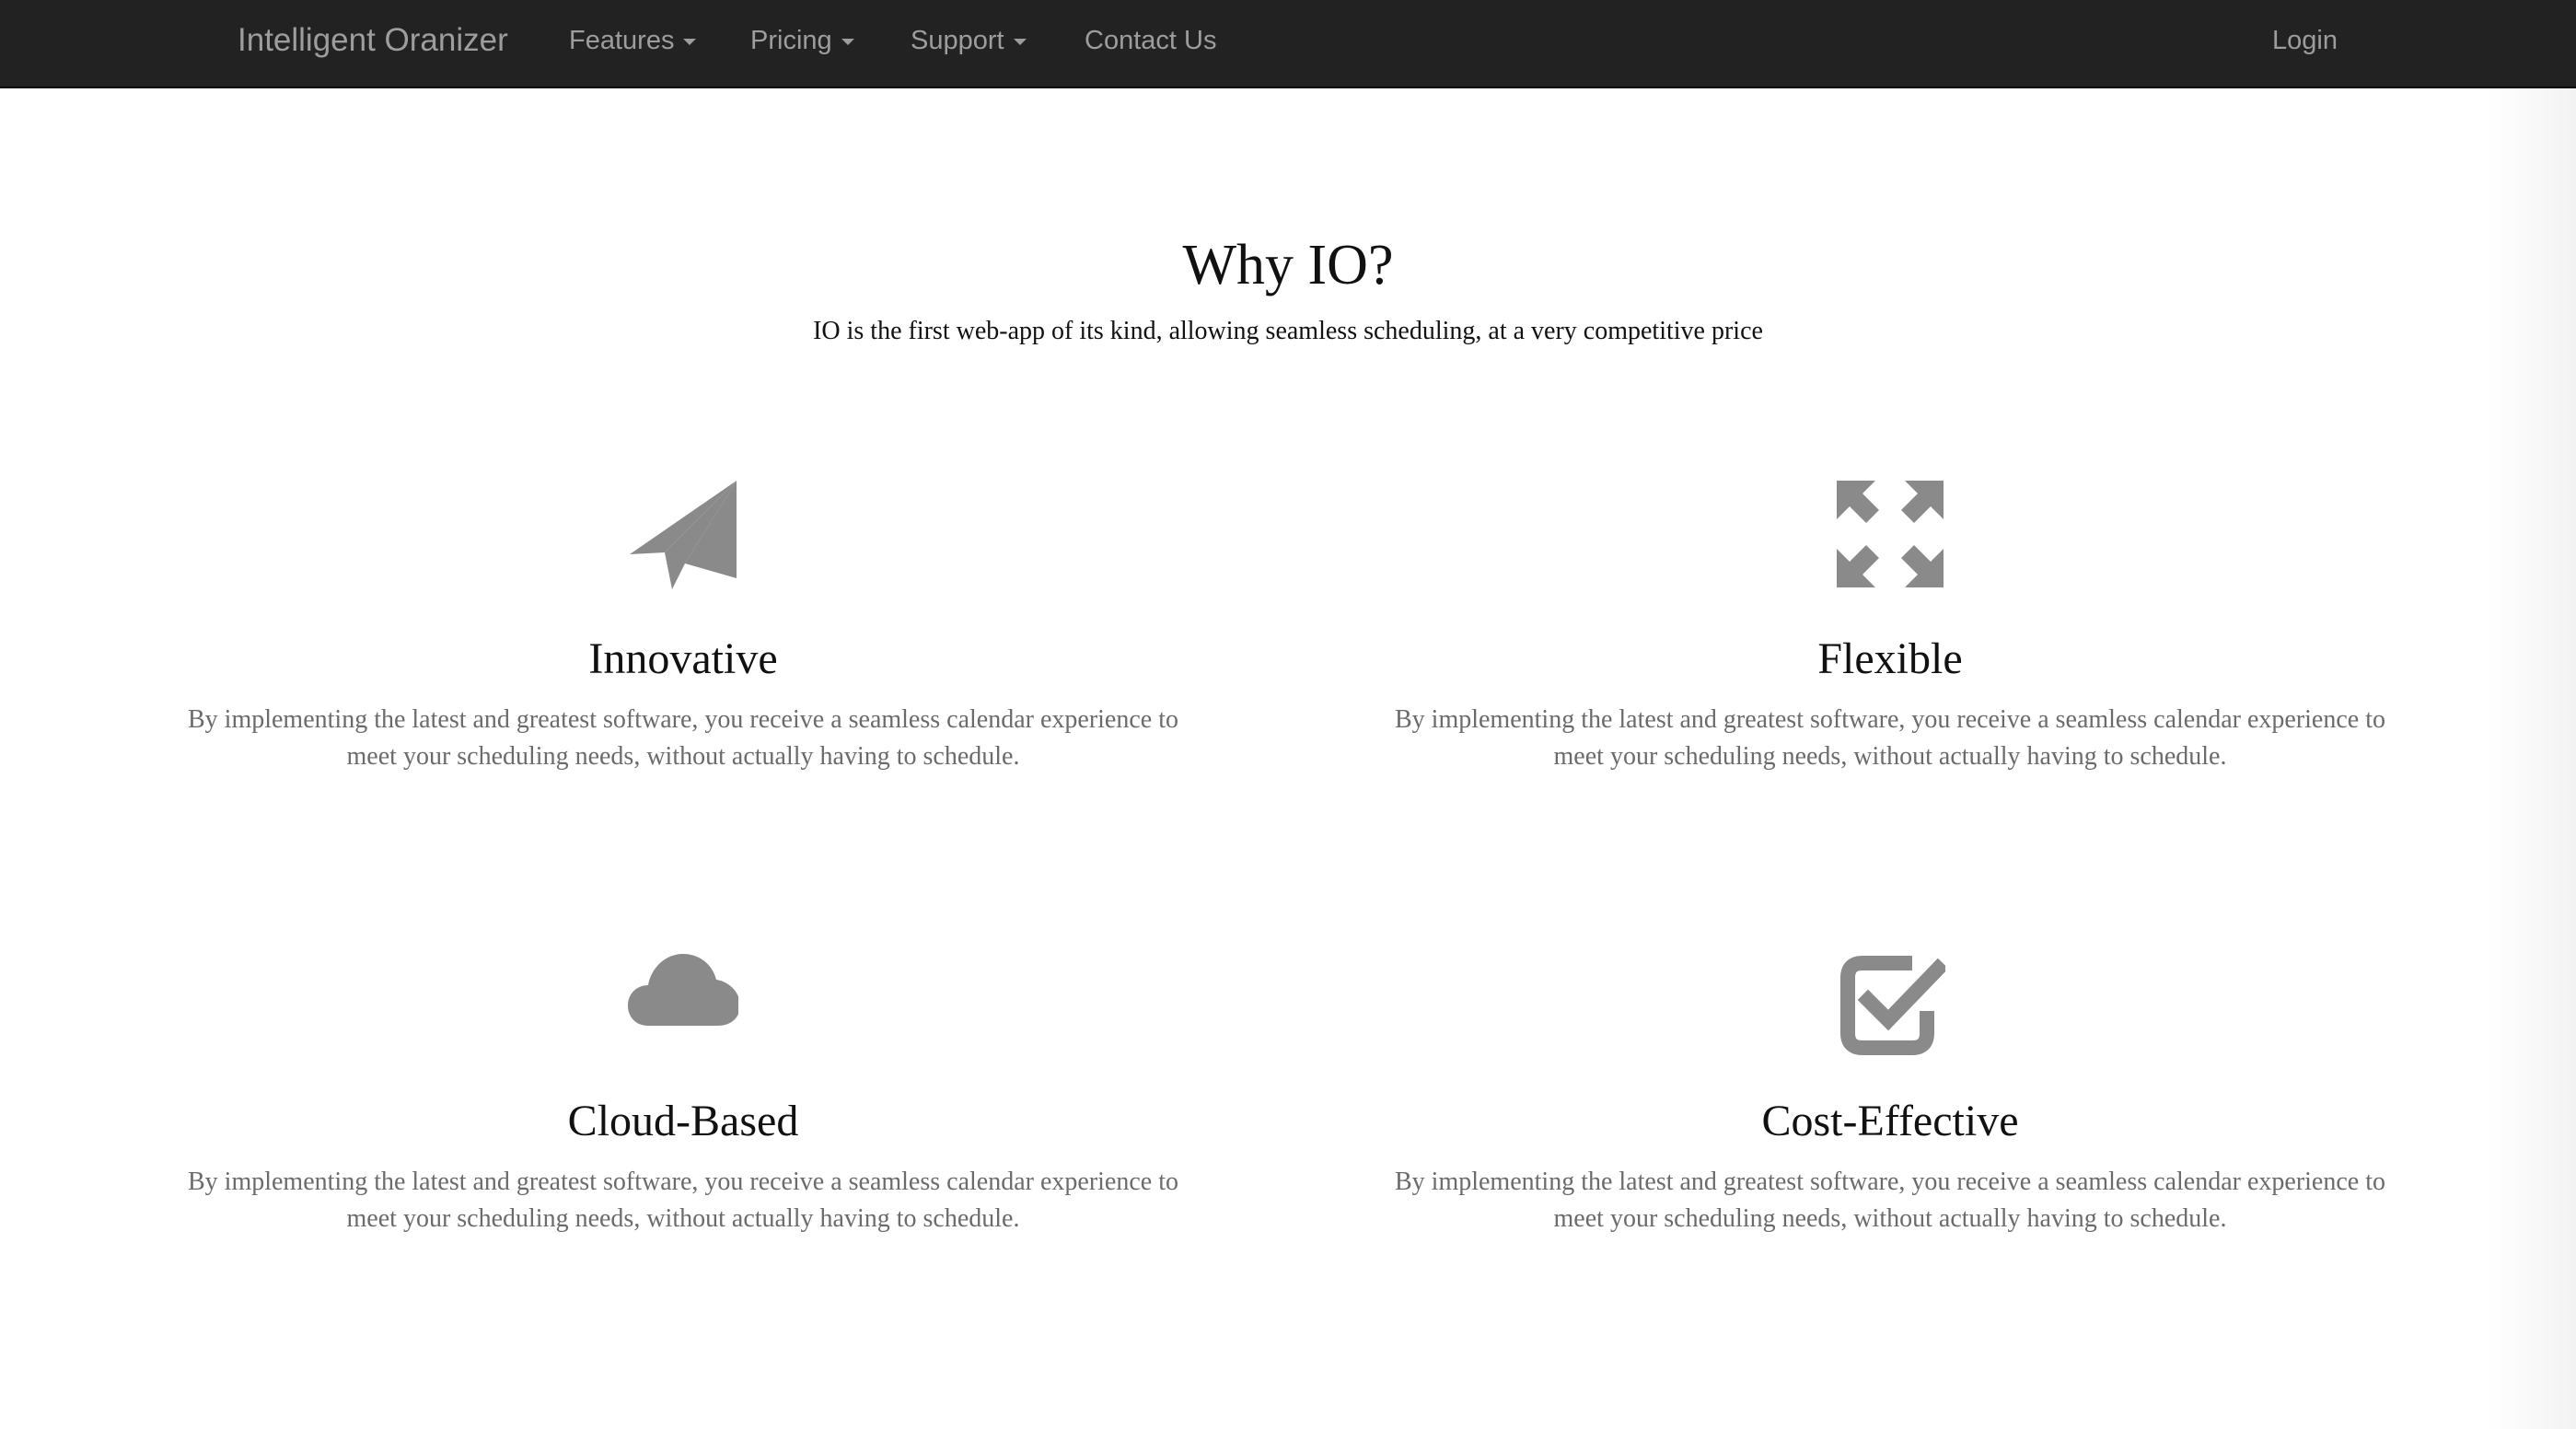 The height and width of the screenshot is (1429, 2576). What do you see at coordinates (1890, 1005) in the screenshot?
I see `checkbox-icon` at bounding box center [1890, 1005].